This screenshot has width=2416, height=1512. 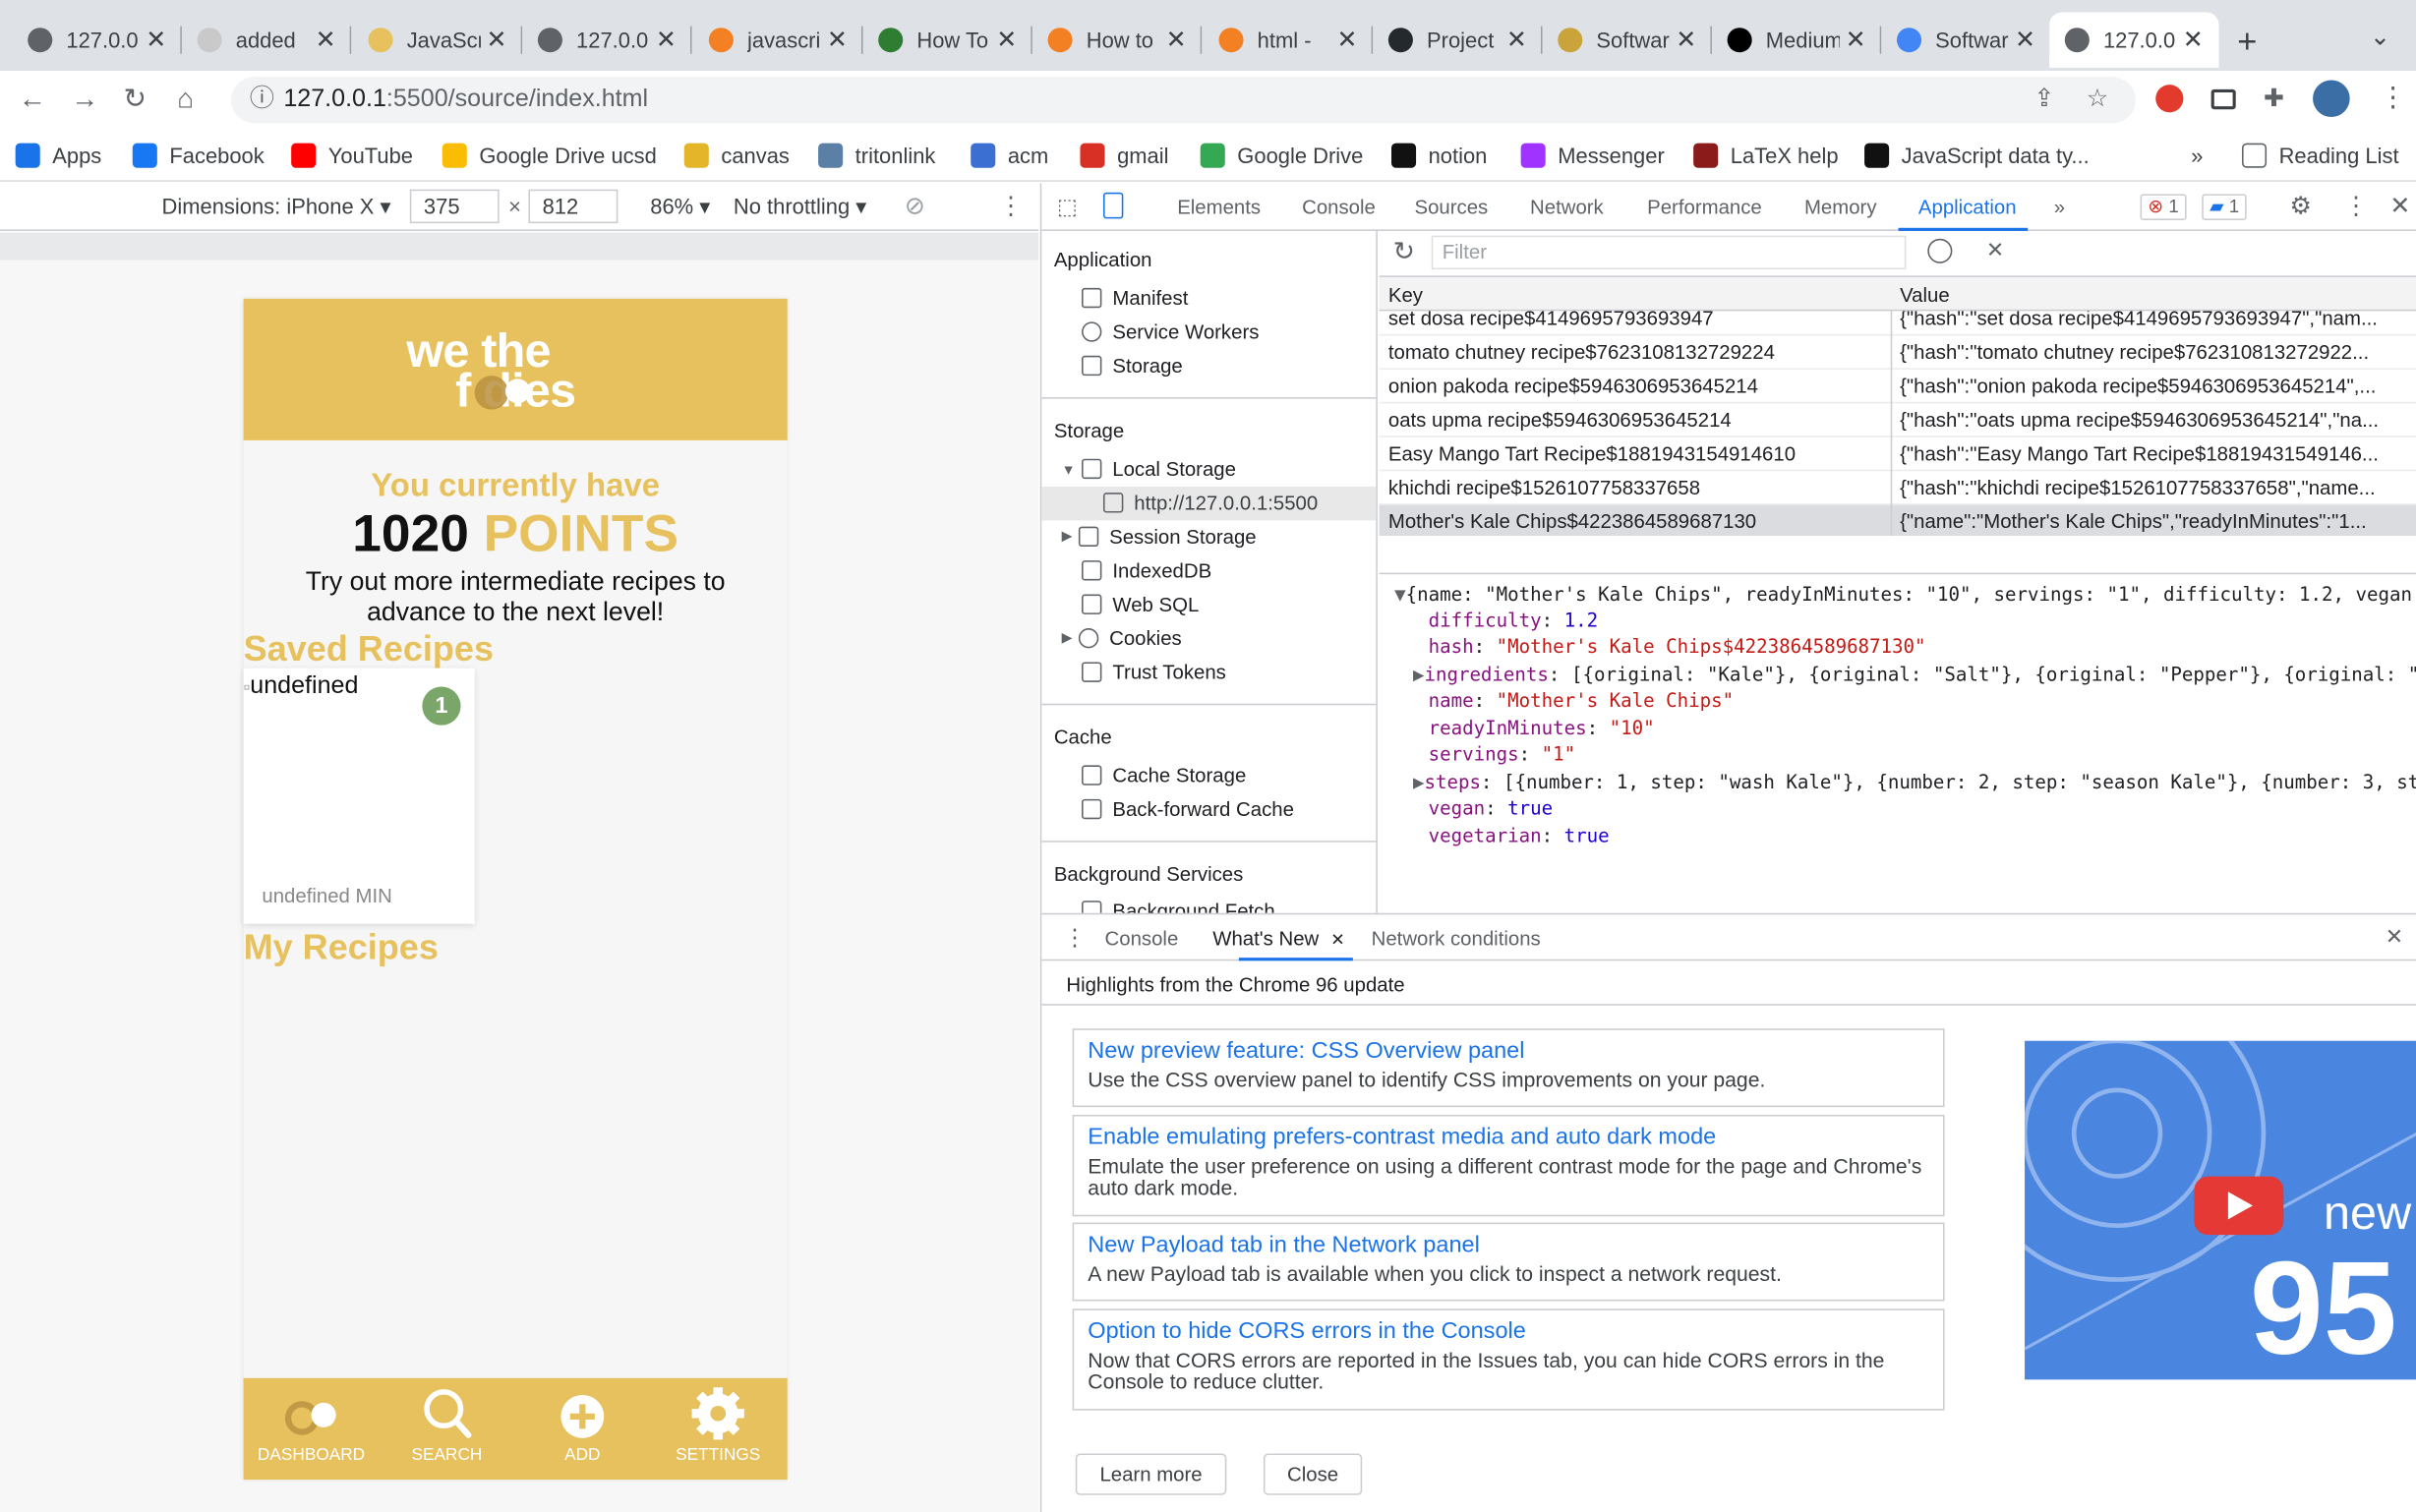 What do you see at coordinates (519, 246) in the screenshot?
I see `media-query-ruler` at bounding box center [519, 246].